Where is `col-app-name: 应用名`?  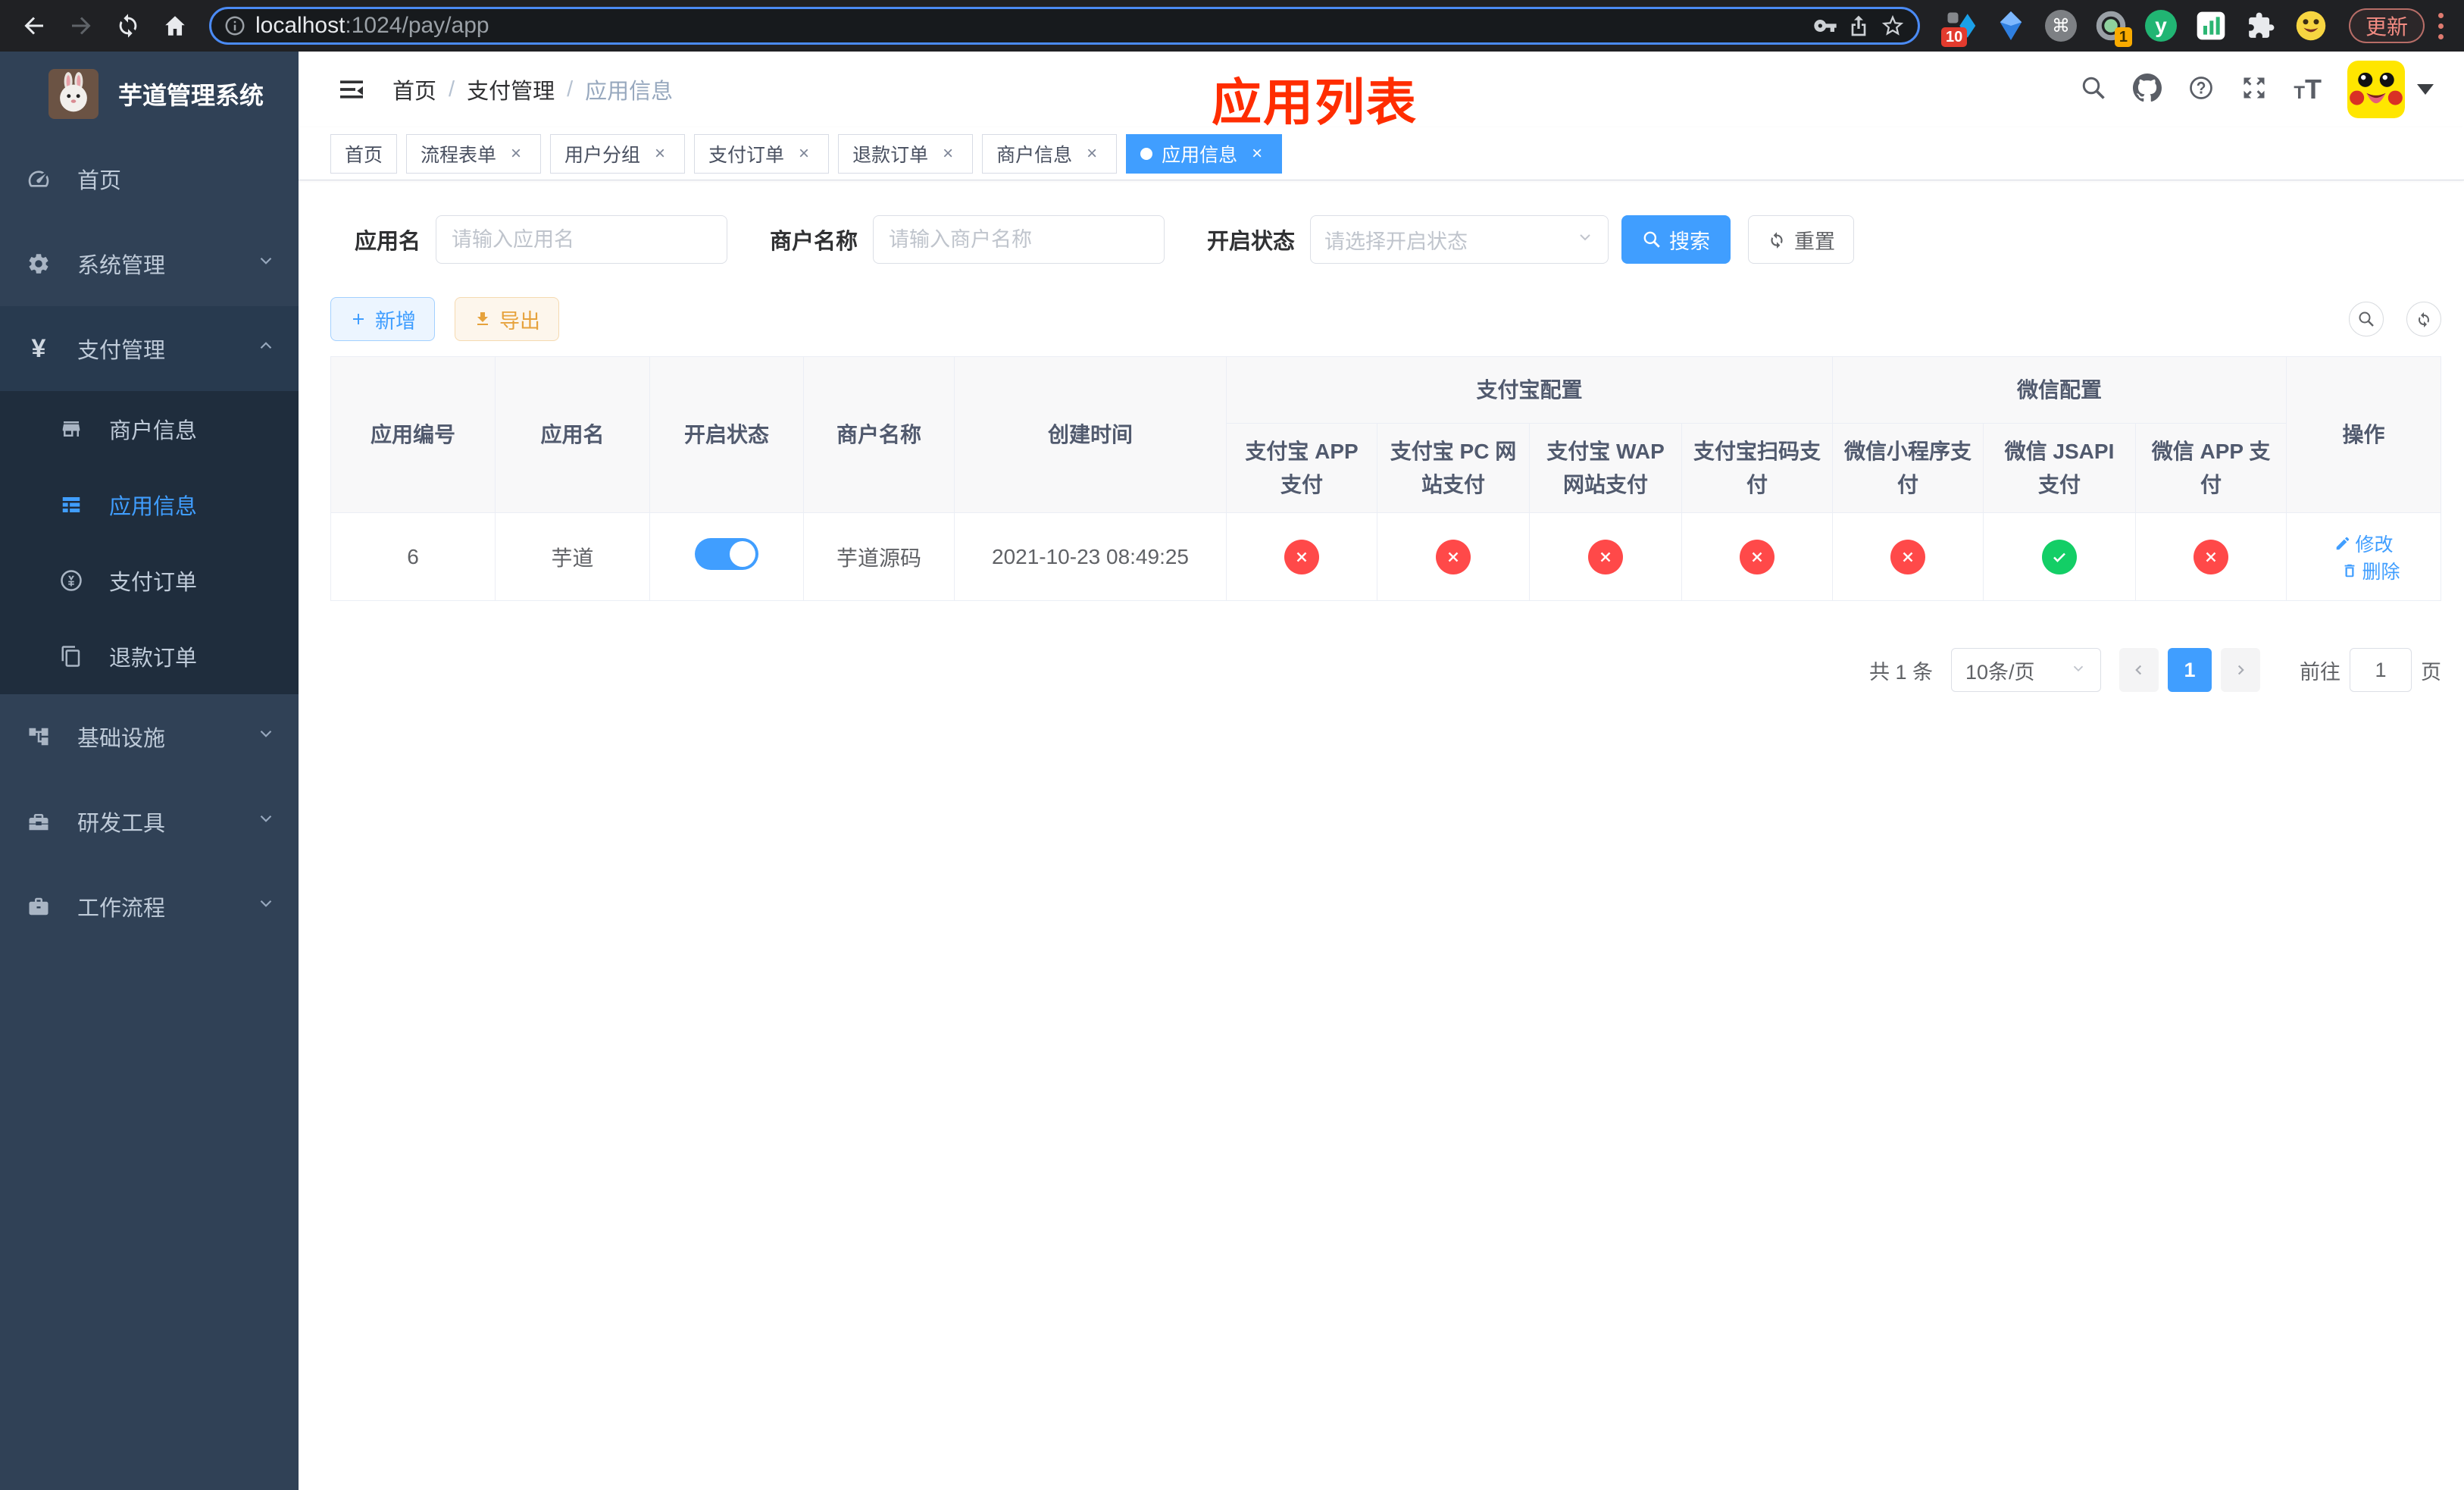
col-app-name: 应用名 is located at coordinates (572, 435).